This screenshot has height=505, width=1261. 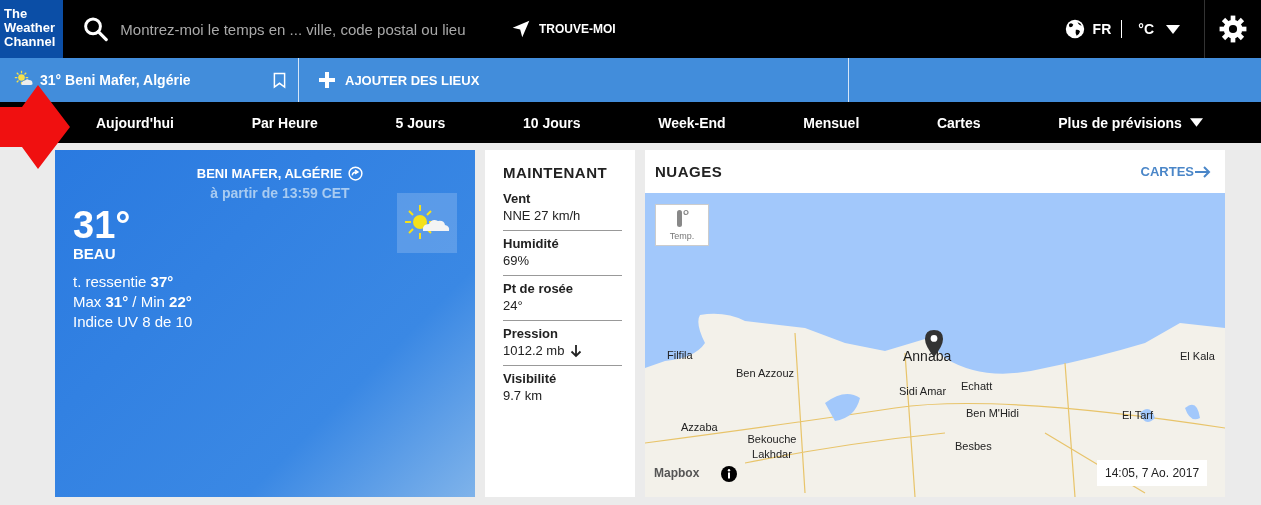 What do you see at coordinates (563, 29) in the screenshot?
I see `locate-button: TROUVE-MOI` at bounding box center [563, 29].